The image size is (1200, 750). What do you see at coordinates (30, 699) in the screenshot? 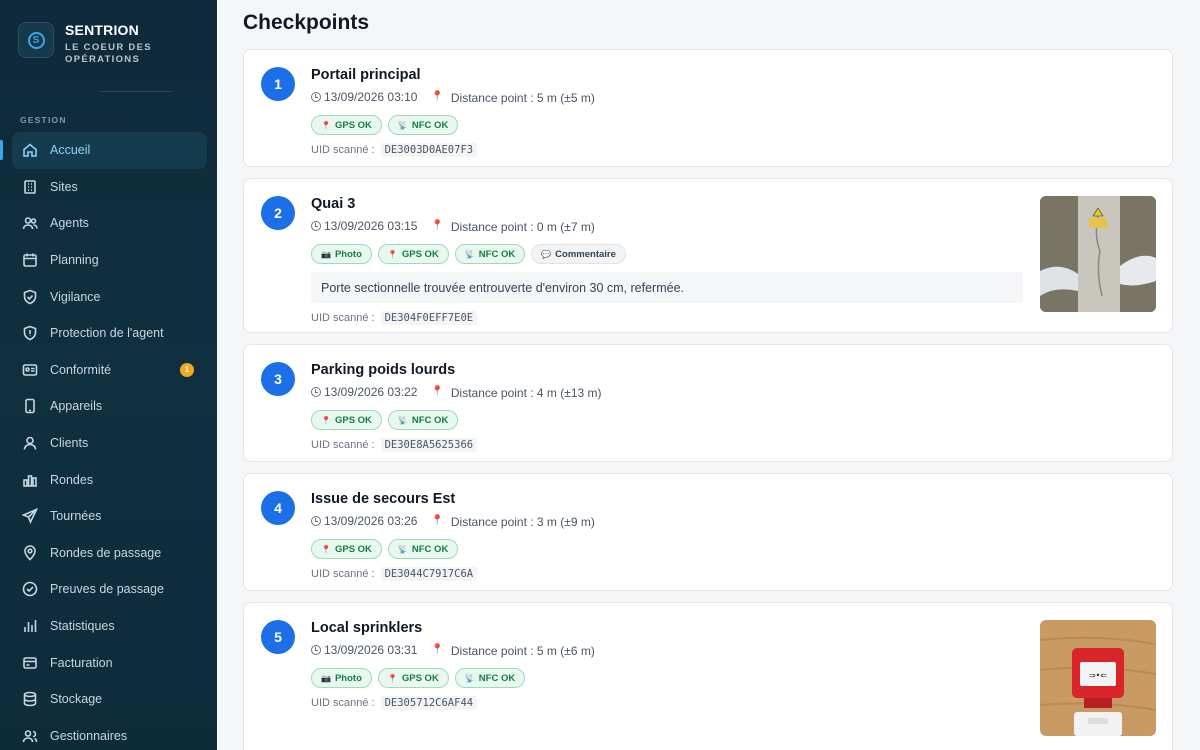
I see `database-icon` at bounding box center [30, 699].